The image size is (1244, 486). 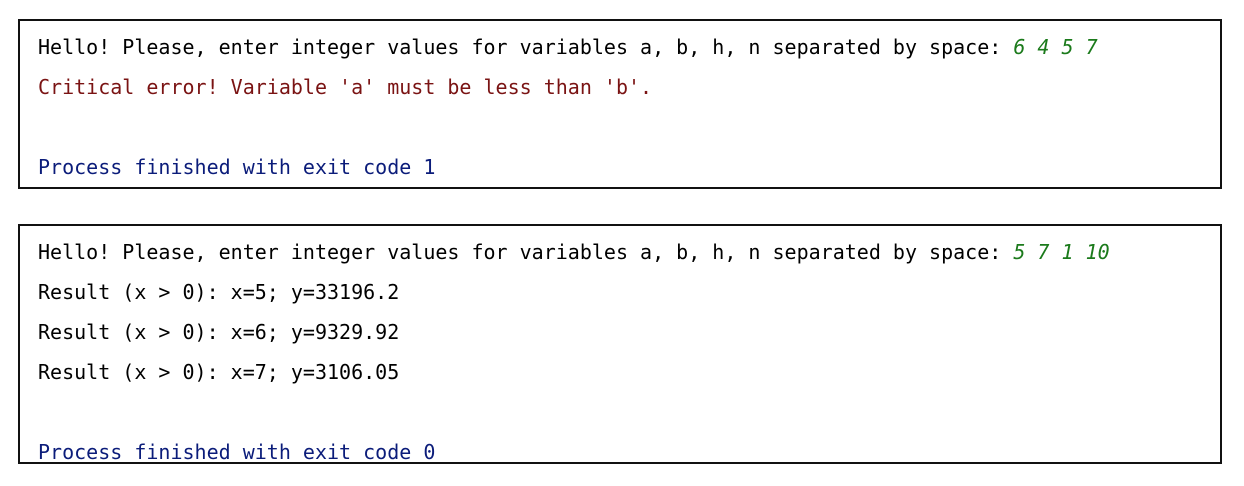 I want to click on exit-code-message: Process finished with exit code 1, so click(x=237, y=167).